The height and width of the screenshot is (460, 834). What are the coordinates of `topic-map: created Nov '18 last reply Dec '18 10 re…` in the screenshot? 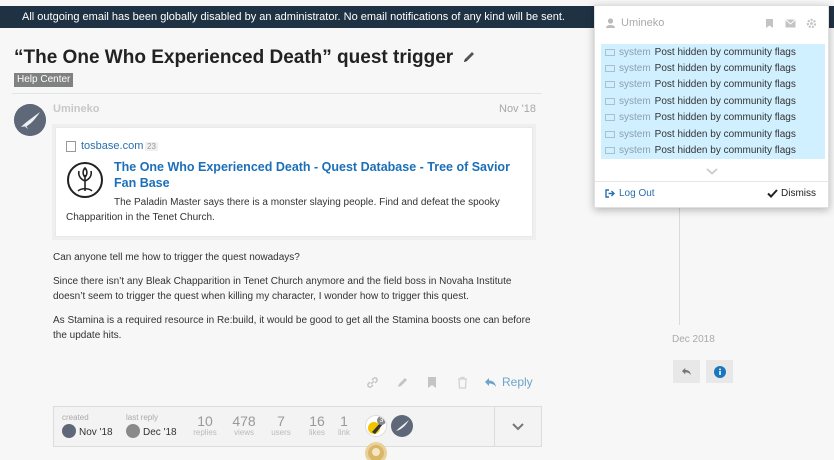 It's located at (297, 433).